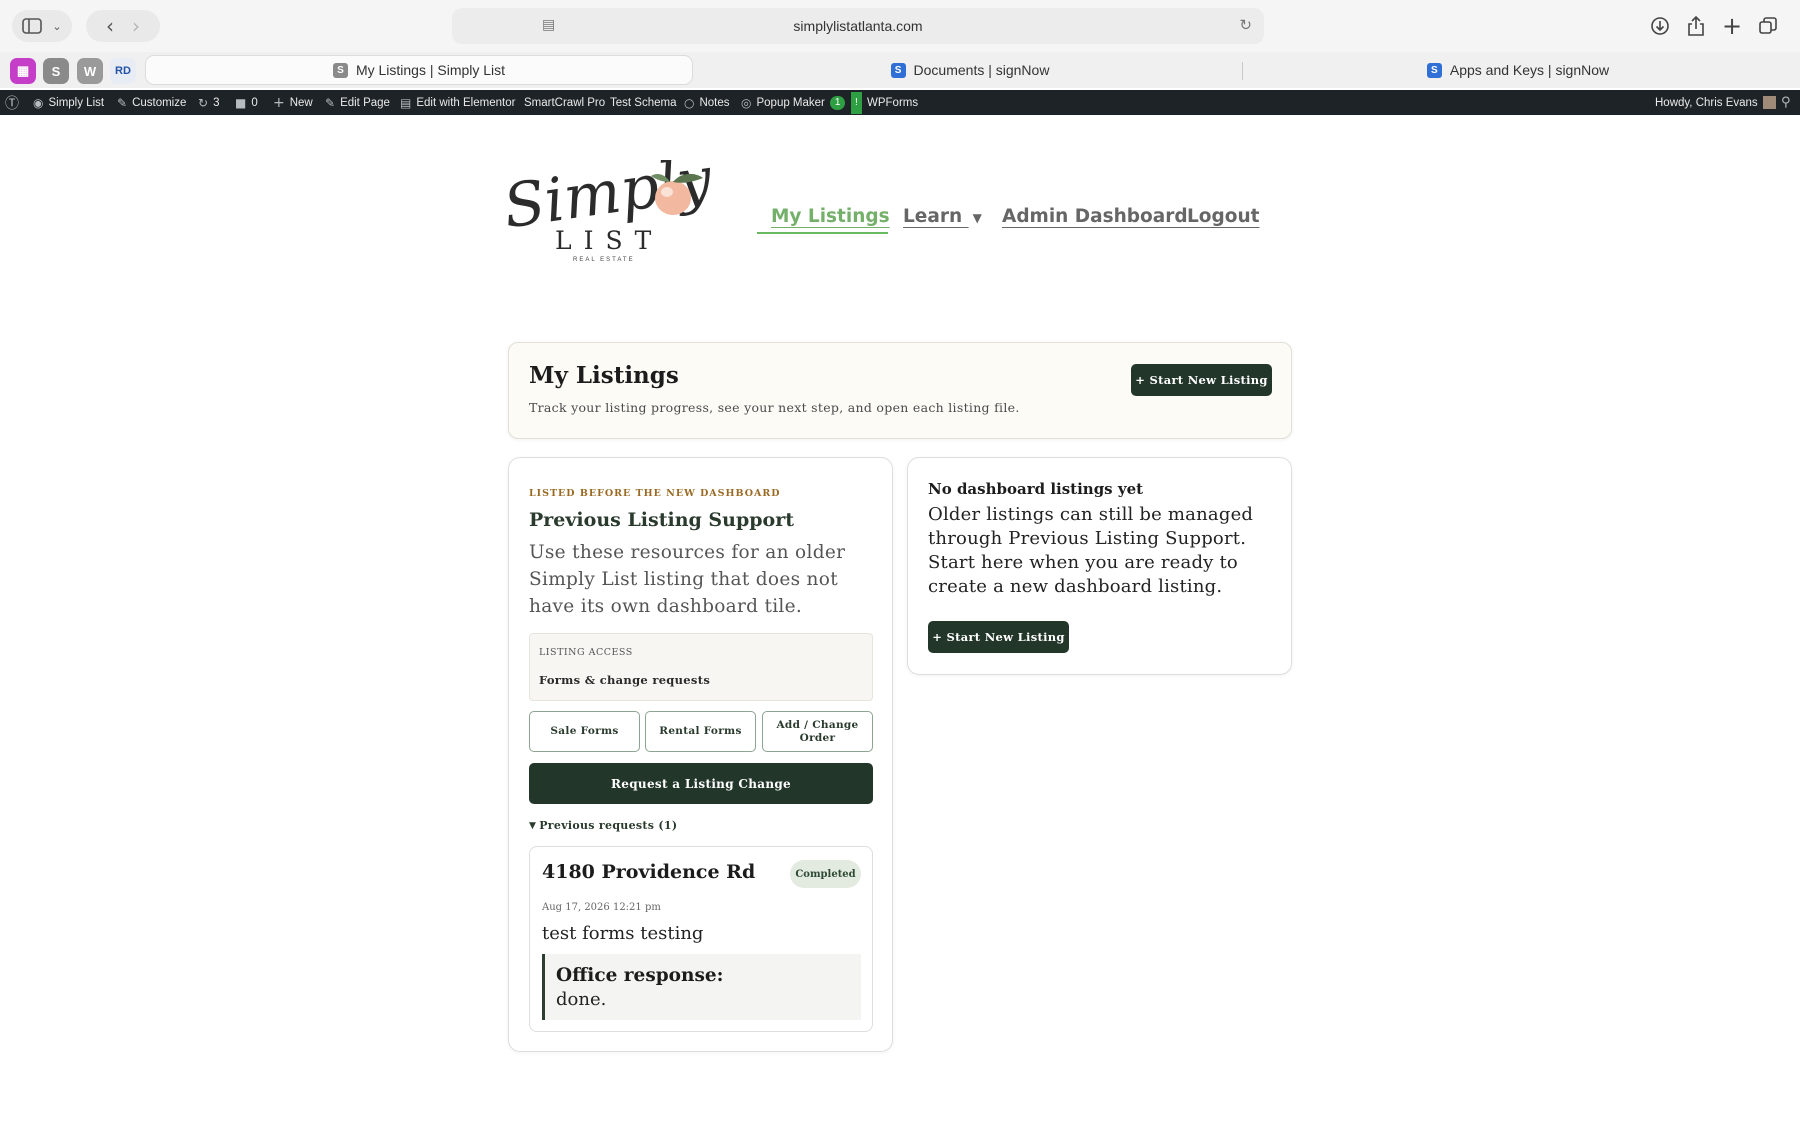 The width and height of the screenshot is (1800, 1125). I want to click on nav-logout: Logout, so click(1223, 216).